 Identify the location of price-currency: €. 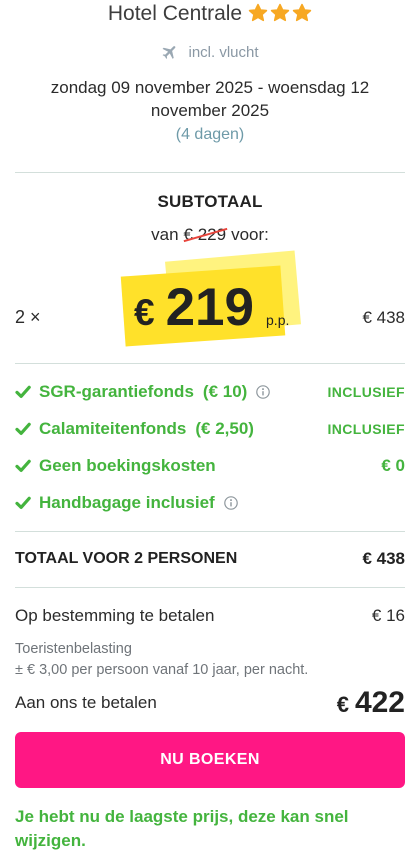
(144, 312).